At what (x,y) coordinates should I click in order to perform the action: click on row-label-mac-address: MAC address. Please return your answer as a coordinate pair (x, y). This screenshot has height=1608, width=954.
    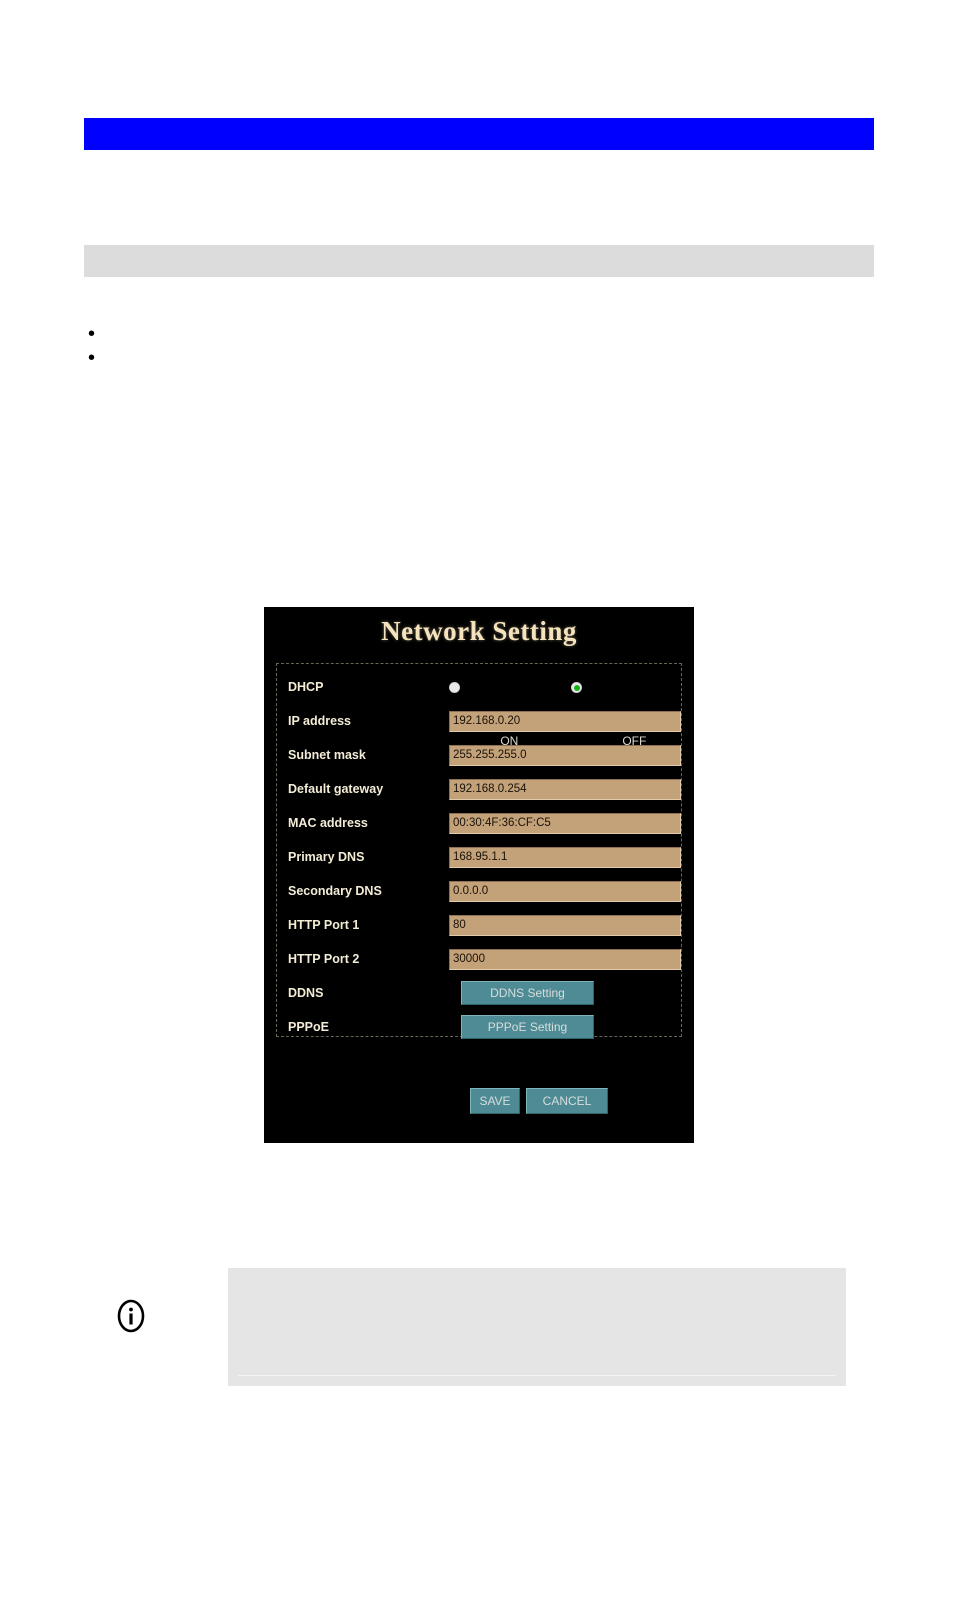
    Looking at the image, I should click on (328, 823).